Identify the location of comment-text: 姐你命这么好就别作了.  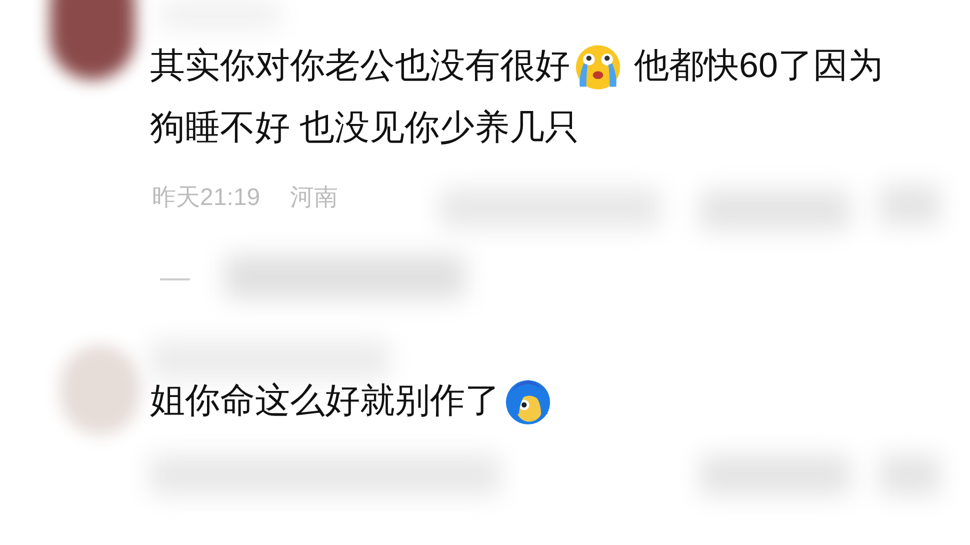
(325, 401).